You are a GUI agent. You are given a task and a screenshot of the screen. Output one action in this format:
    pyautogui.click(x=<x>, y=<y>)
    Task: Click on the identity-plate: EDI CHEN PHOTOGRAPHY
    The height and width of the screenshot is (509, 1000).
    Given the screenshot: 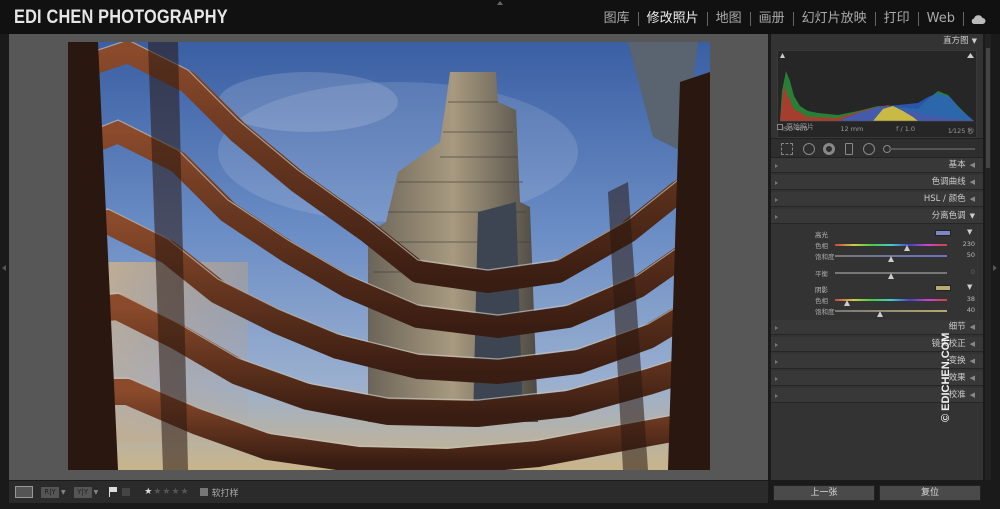 What is the action you would take?
    pyautogui.click(x=121, y=17)
    